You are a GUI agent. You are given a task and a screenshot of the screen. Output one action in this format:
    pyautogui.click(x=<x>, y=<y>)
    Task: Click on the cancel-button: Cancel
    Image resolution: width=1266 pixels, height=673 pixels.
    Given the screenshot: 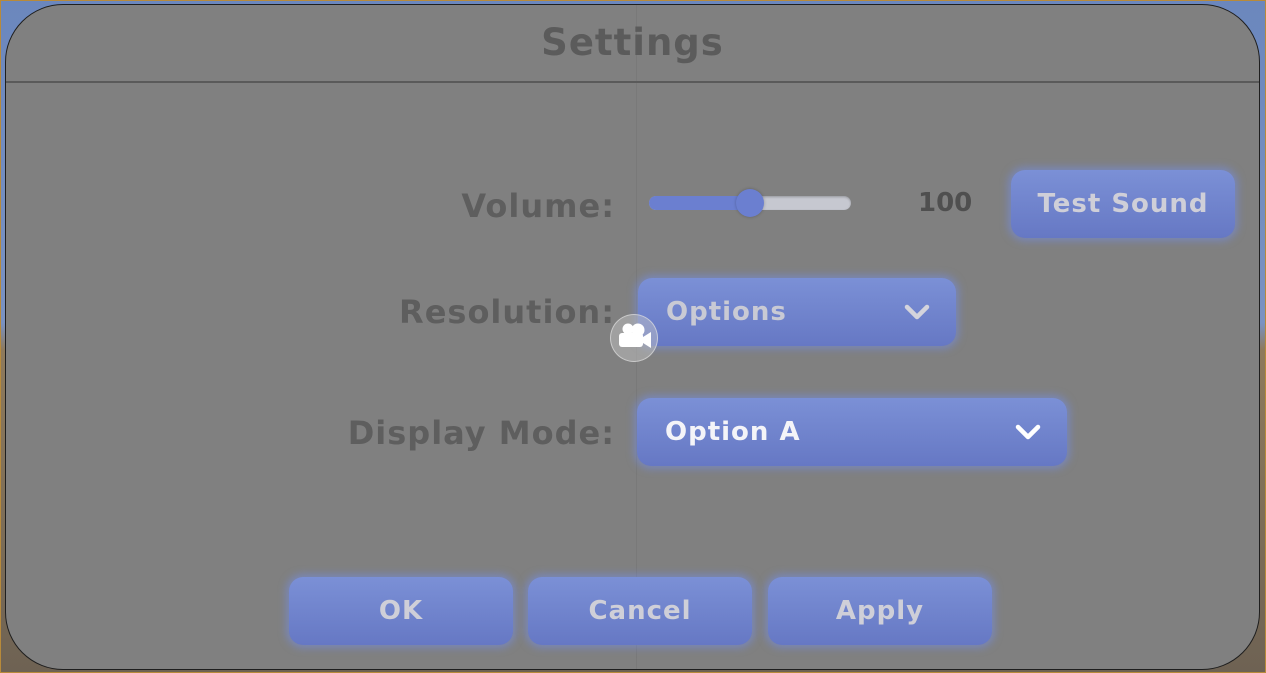 What is the action you would take?
    pyautogui.click(x=640, y=611)
    